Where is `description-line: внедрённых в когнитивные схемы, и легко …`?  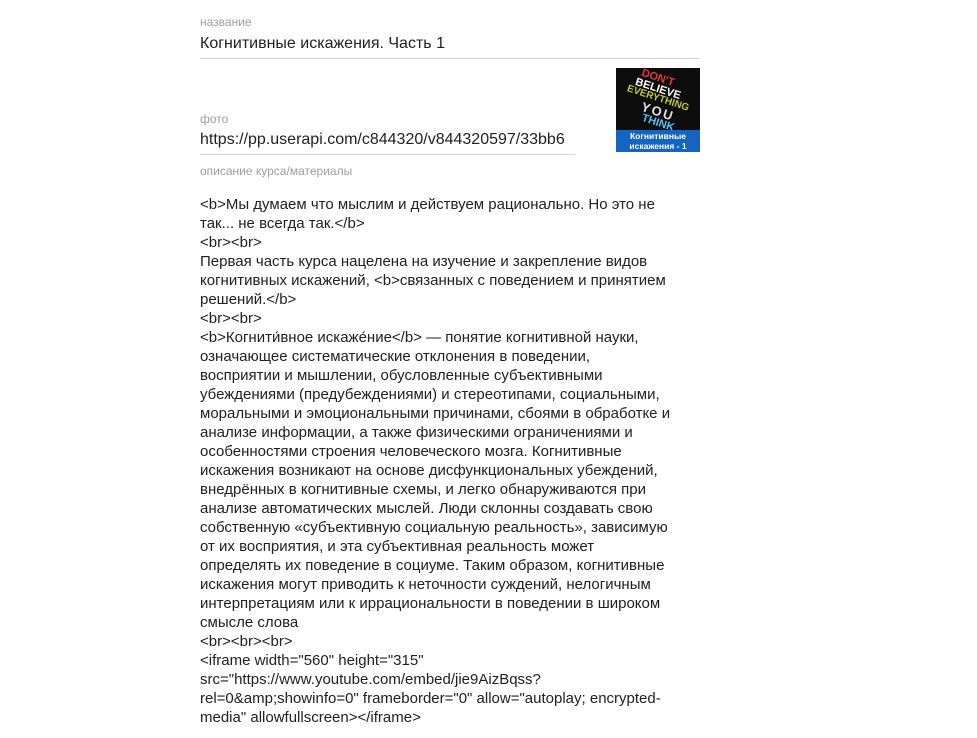 description-line: внедрённых в когнитивные схемы, и легко … is located at coordinates (423, 489).